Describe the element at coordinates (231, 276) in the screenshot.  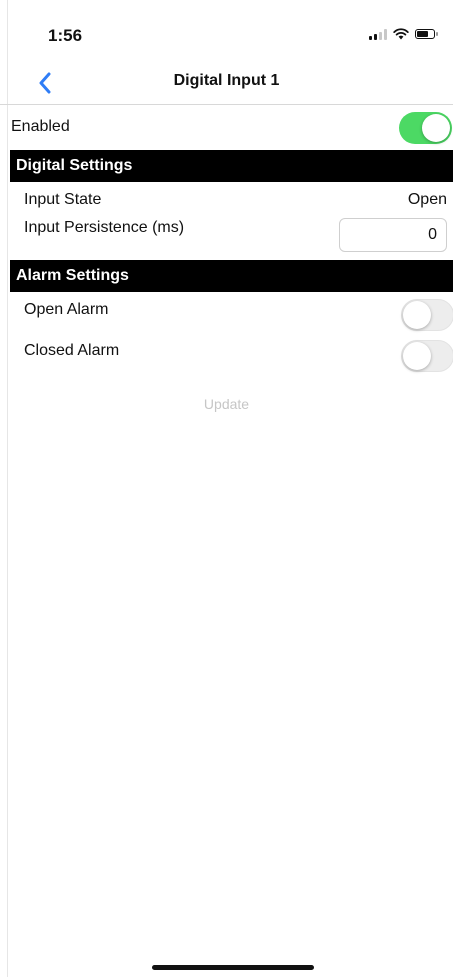
I see `section-header-alarm-settings: Alarm Settings` at that location.